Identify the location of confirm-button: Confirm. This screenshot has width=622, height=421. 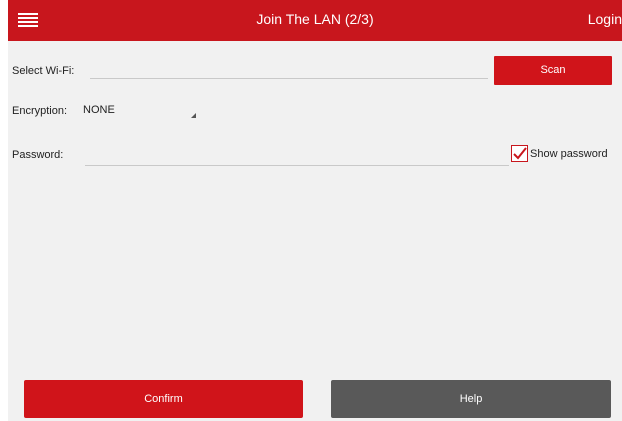
(163, 399).